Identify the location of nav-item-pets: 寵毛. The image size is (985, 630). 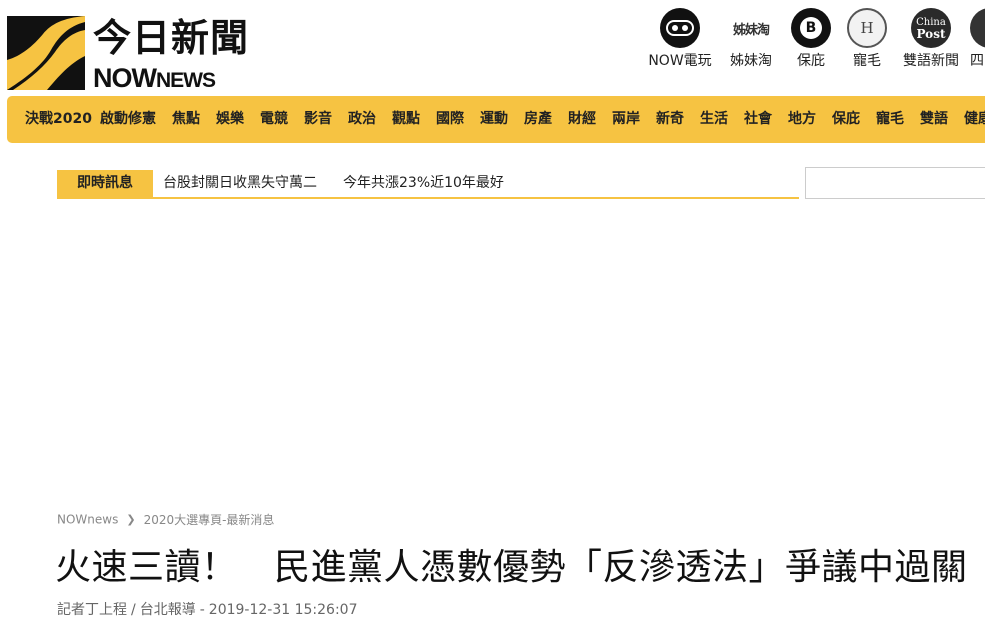
(890, 119).